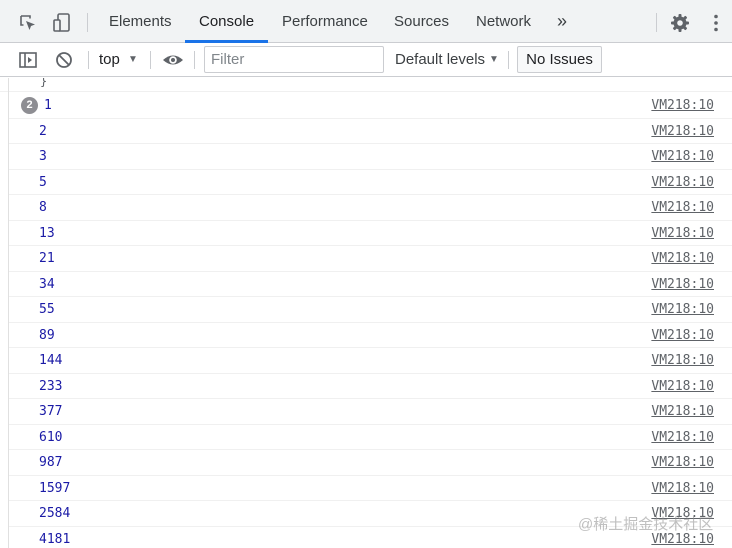  Describe the element at coordinates (29, 105) in the screenshot. I see `repeat-count-badge: 2` at that location.